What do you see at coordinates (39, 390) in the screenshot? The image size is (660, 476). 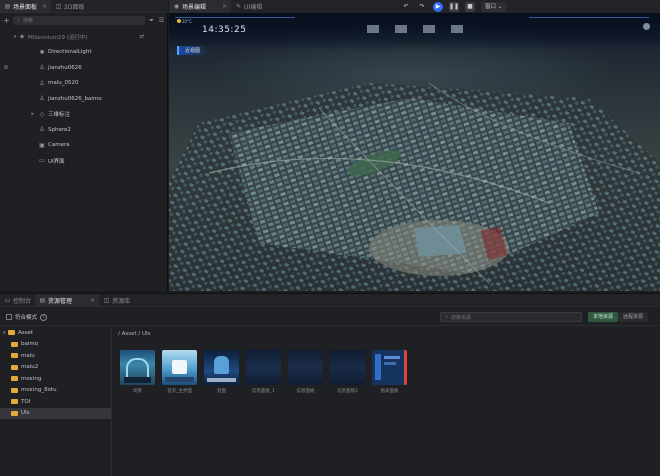 I see `folder-label: moxing_8otu` at bounding box center [39, 390].